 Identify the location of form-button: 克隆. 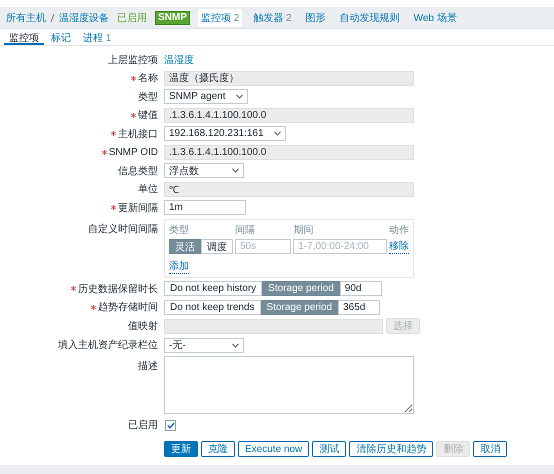
(218, 449).